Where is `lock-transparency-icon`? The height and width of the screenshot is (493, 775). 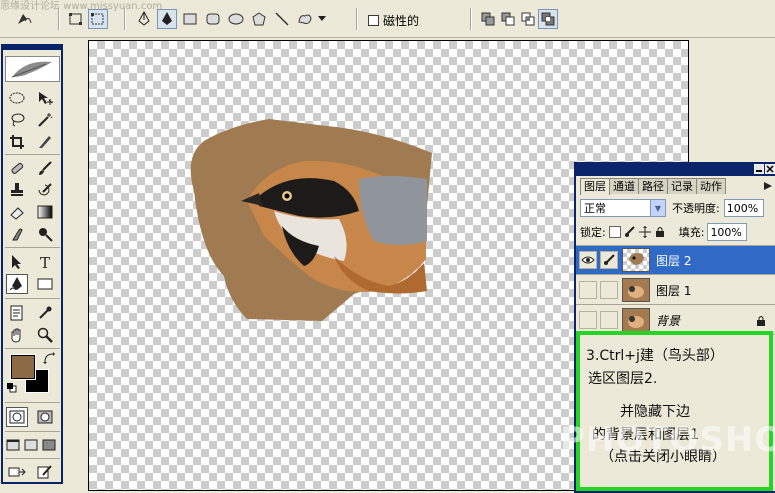
lock-transparency-icon is located at coordinates (614, 232).